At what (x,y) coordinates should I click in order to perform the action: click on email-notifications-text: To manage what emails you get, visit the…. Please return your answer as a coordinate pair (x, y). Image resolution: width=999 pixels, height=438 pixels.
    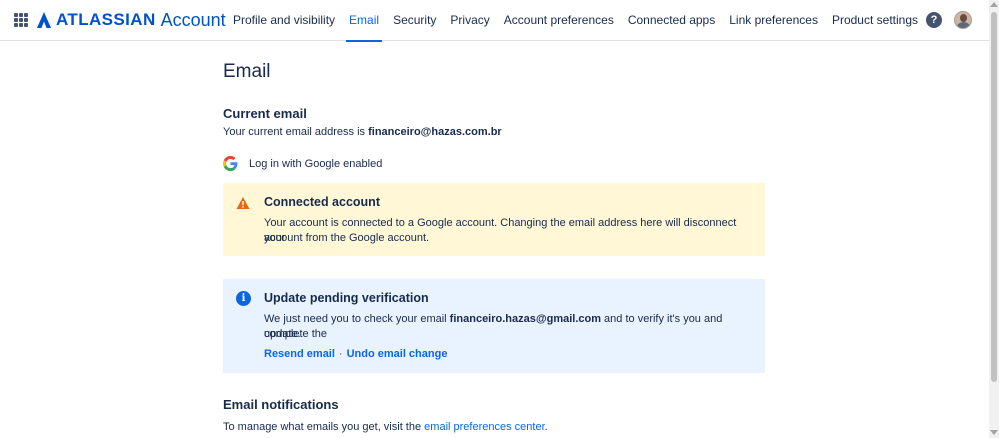
    Looking at the image, I should click on (385, 427).